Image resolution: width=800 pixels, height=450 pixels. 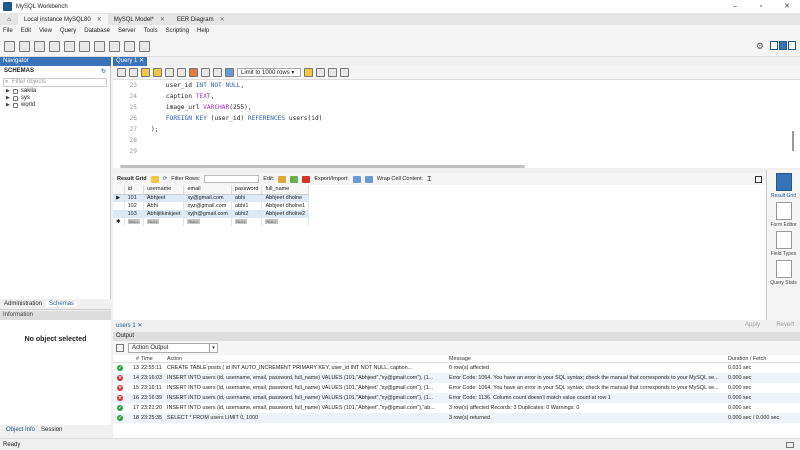 I want to click on column-header: email, so click(x=207, y=190).